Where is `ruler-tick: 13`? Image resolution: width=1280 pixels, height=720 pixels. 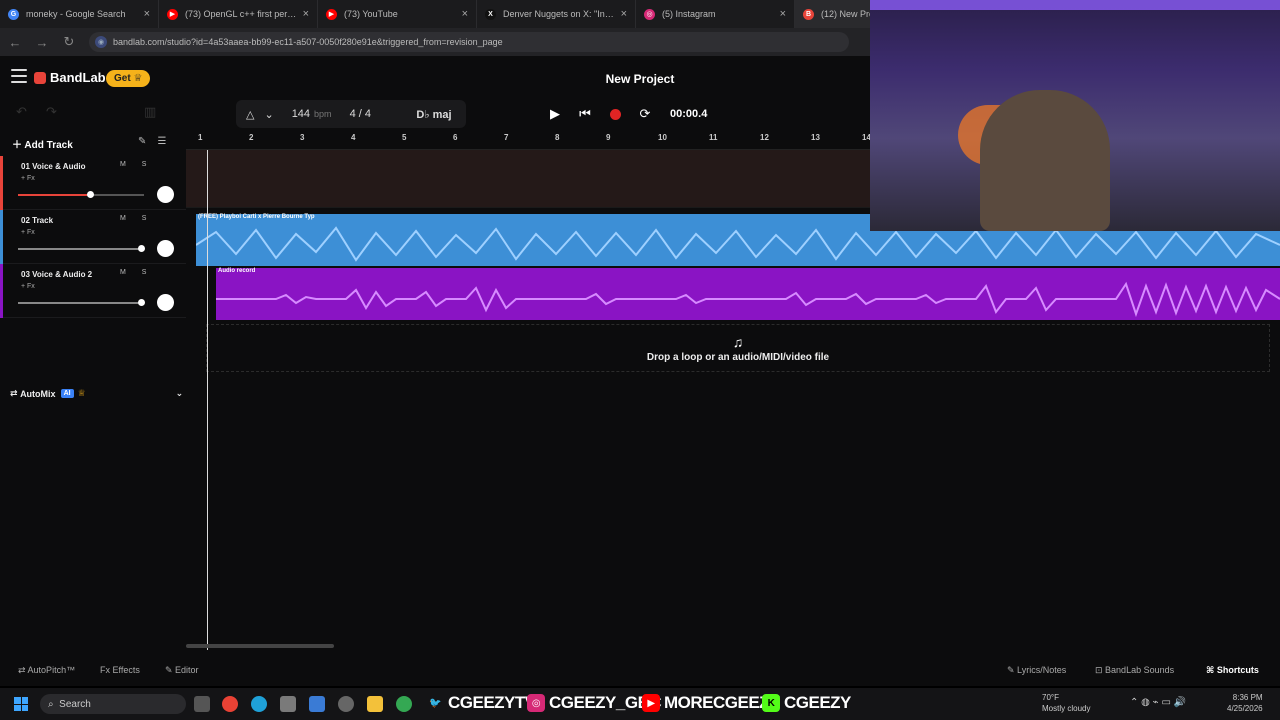
ruler-tick: 13 is located at coordinates (815, 137).